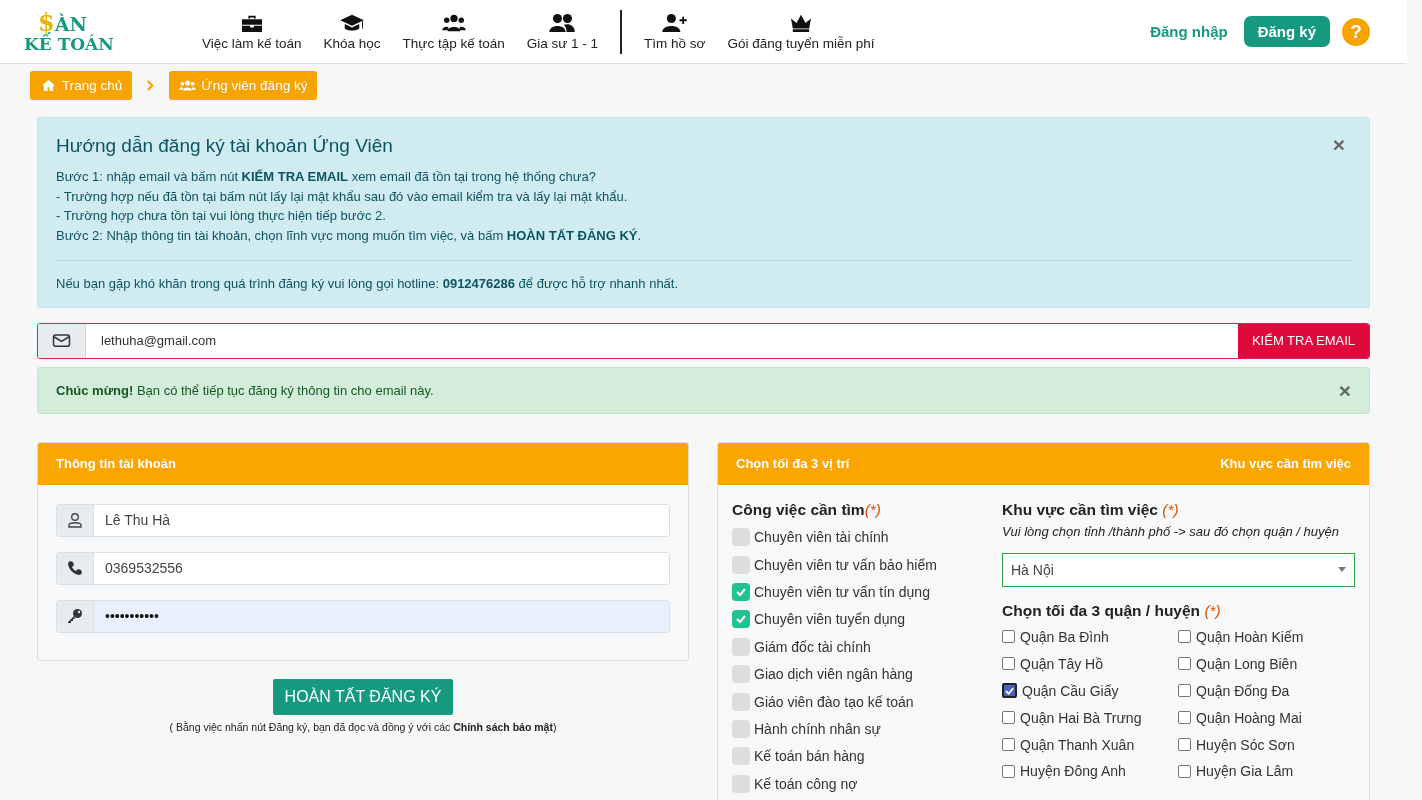 This screenshot has width=1422, height=800. Describe the element at coordinates (245, 390) in the screenshot. I see `success-text: Chúc mừng! Bạn có thể tiếp tục đăng ký thông tin cho email này.` at that location.